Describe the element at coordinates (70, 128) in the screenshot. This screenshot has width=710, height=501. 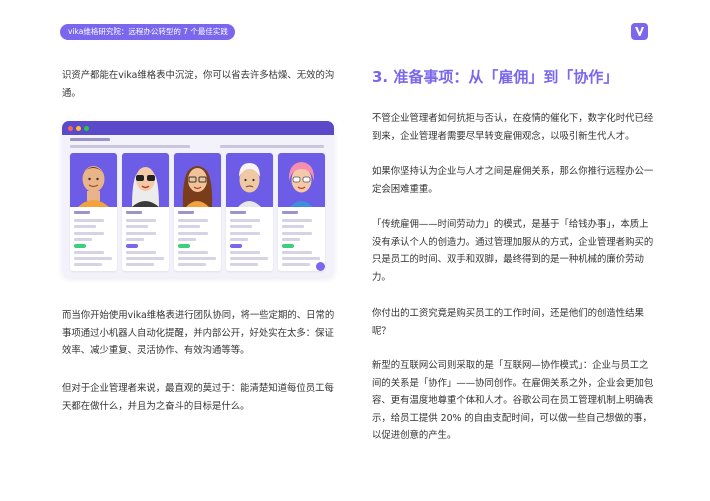
I see `close-dot-icon` at that location.